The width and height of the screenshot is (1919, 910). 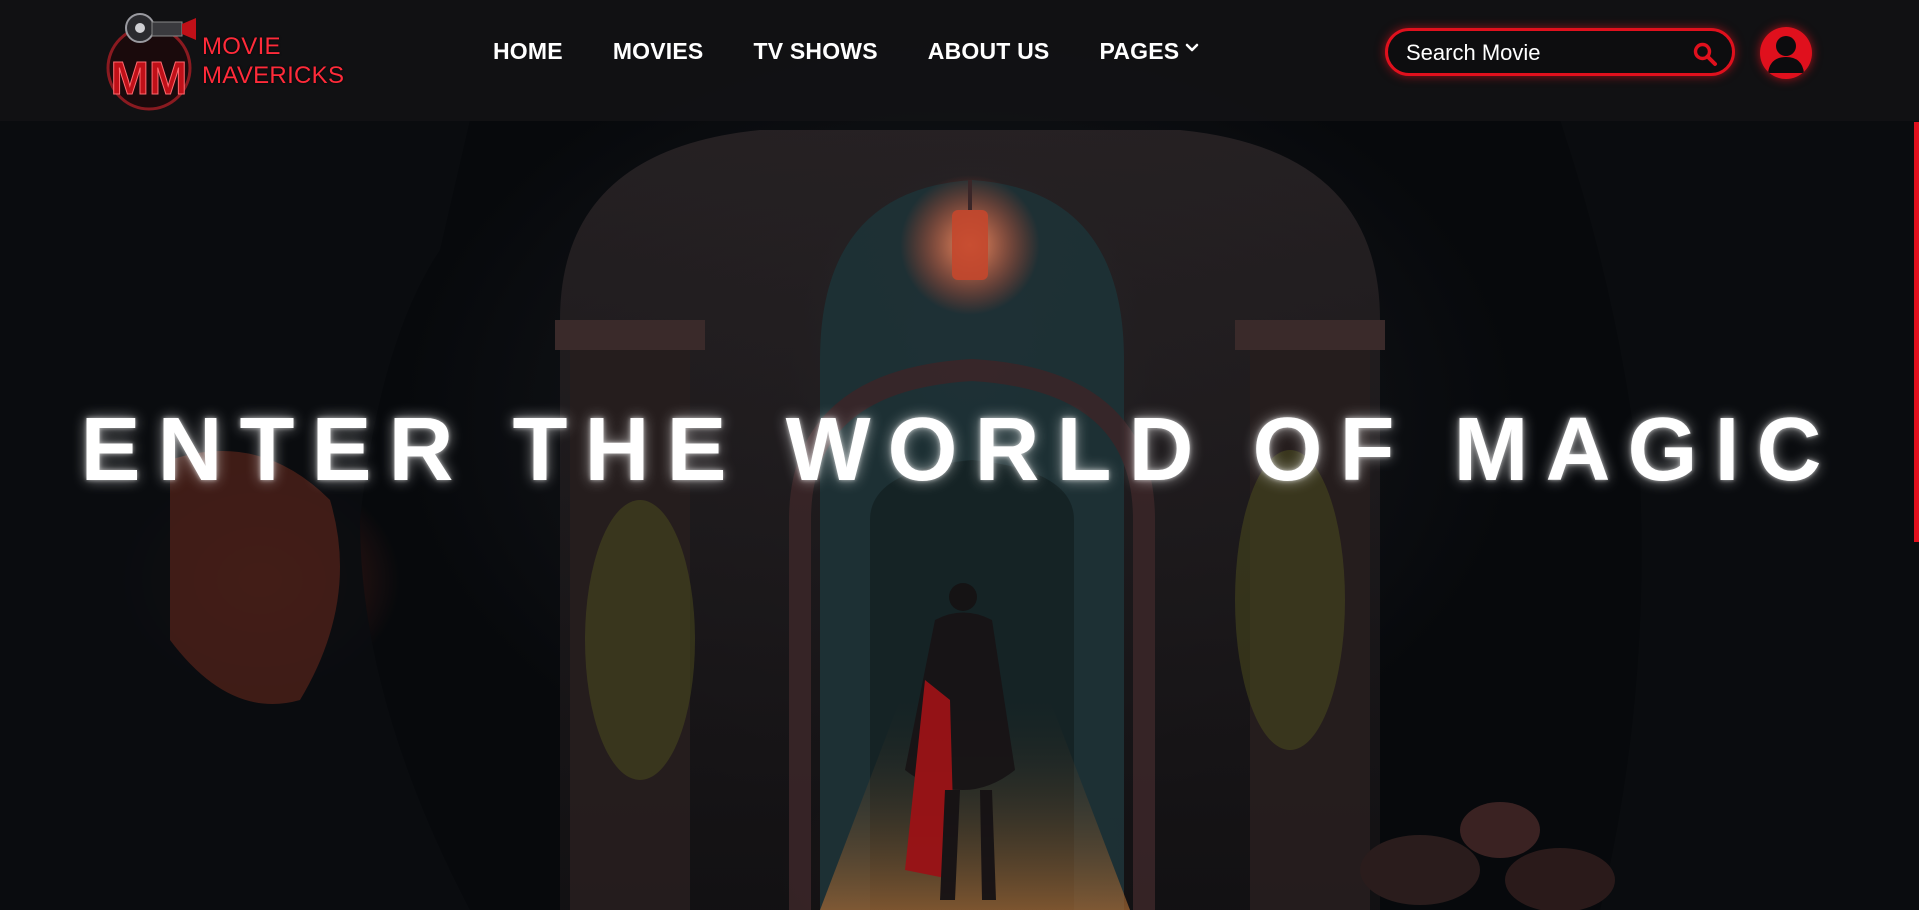 I want to click on nav-item-tv-shows: TV SHOWS, so click(x=815, y=51).